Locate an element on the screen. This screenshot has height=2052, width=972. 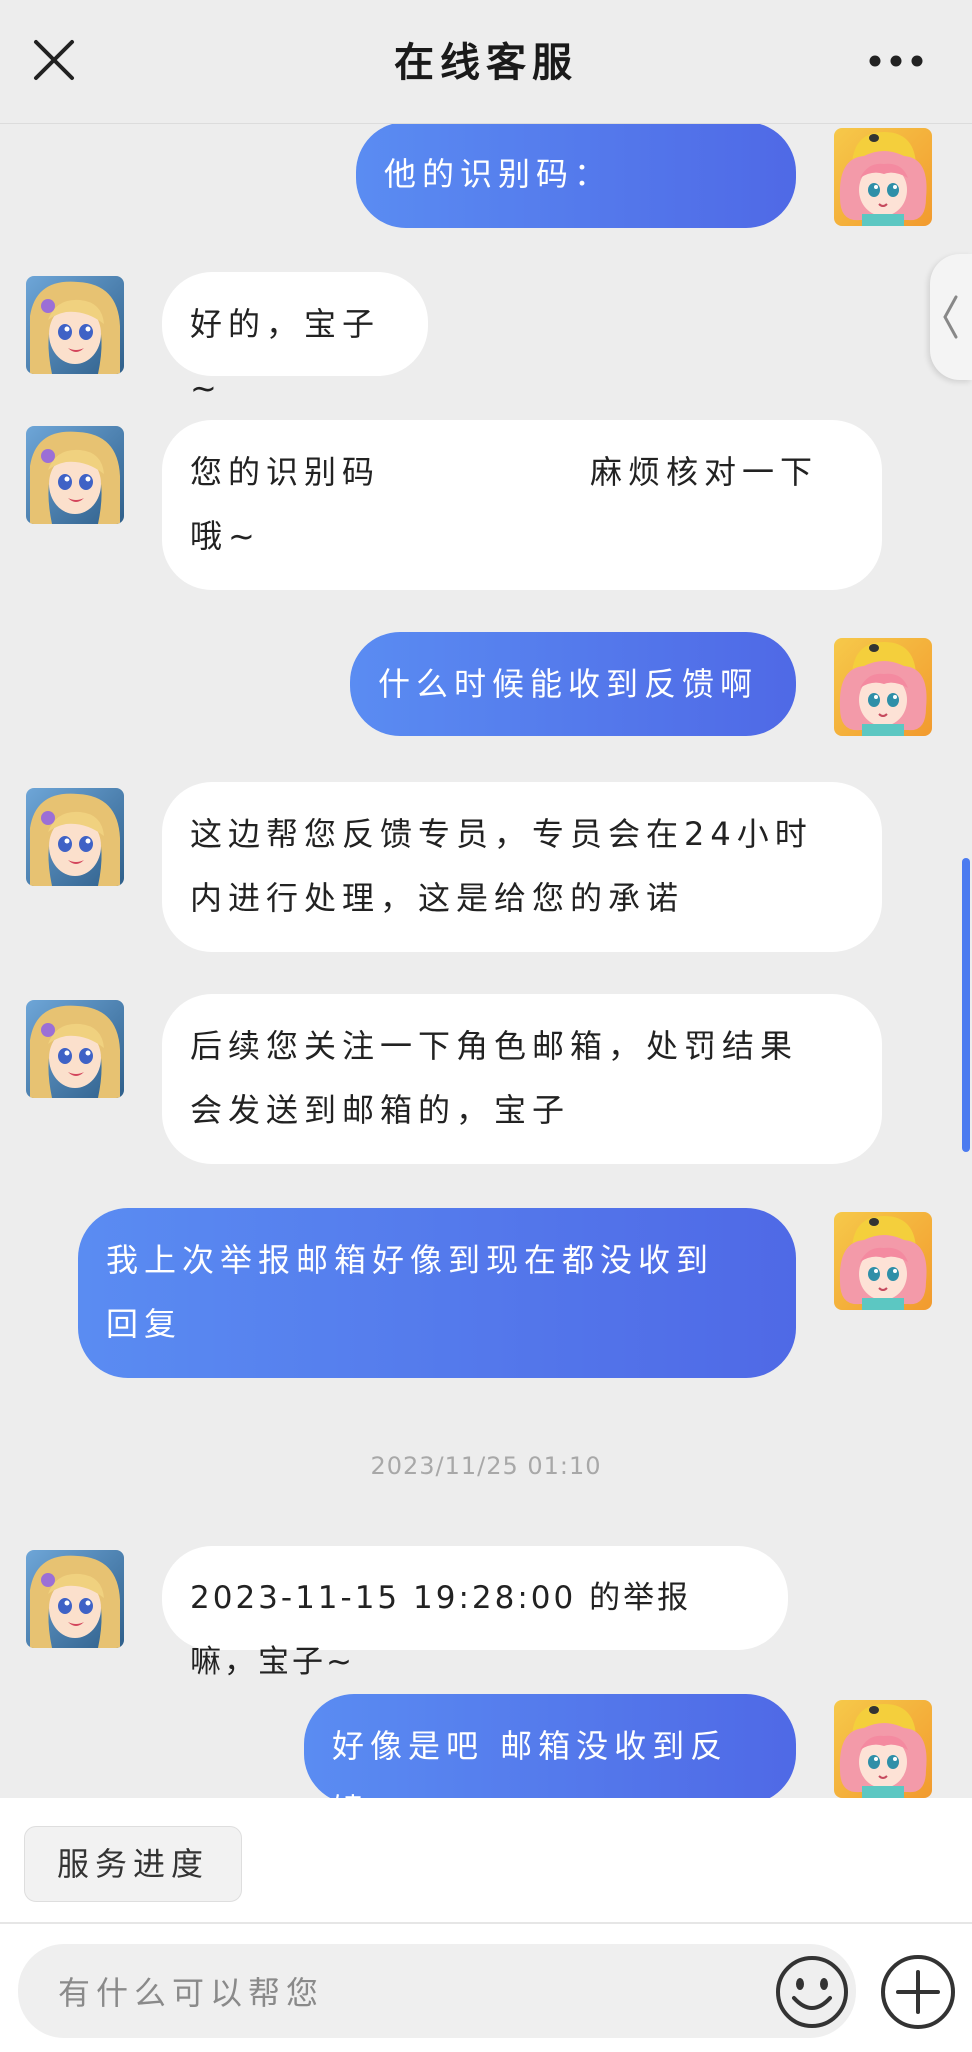
message-text: 回复 is located at coordinates (144, 1324).